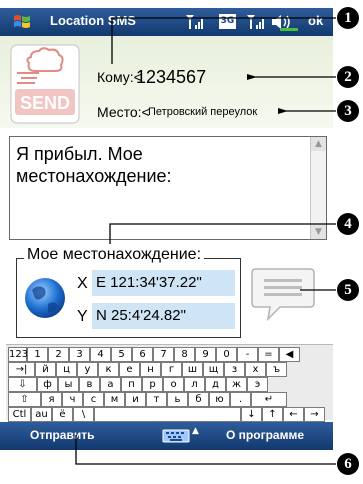 The height and width of the screenshot is (484, 363). I want to click on callout-badge-5: 5, so click(348, 290).